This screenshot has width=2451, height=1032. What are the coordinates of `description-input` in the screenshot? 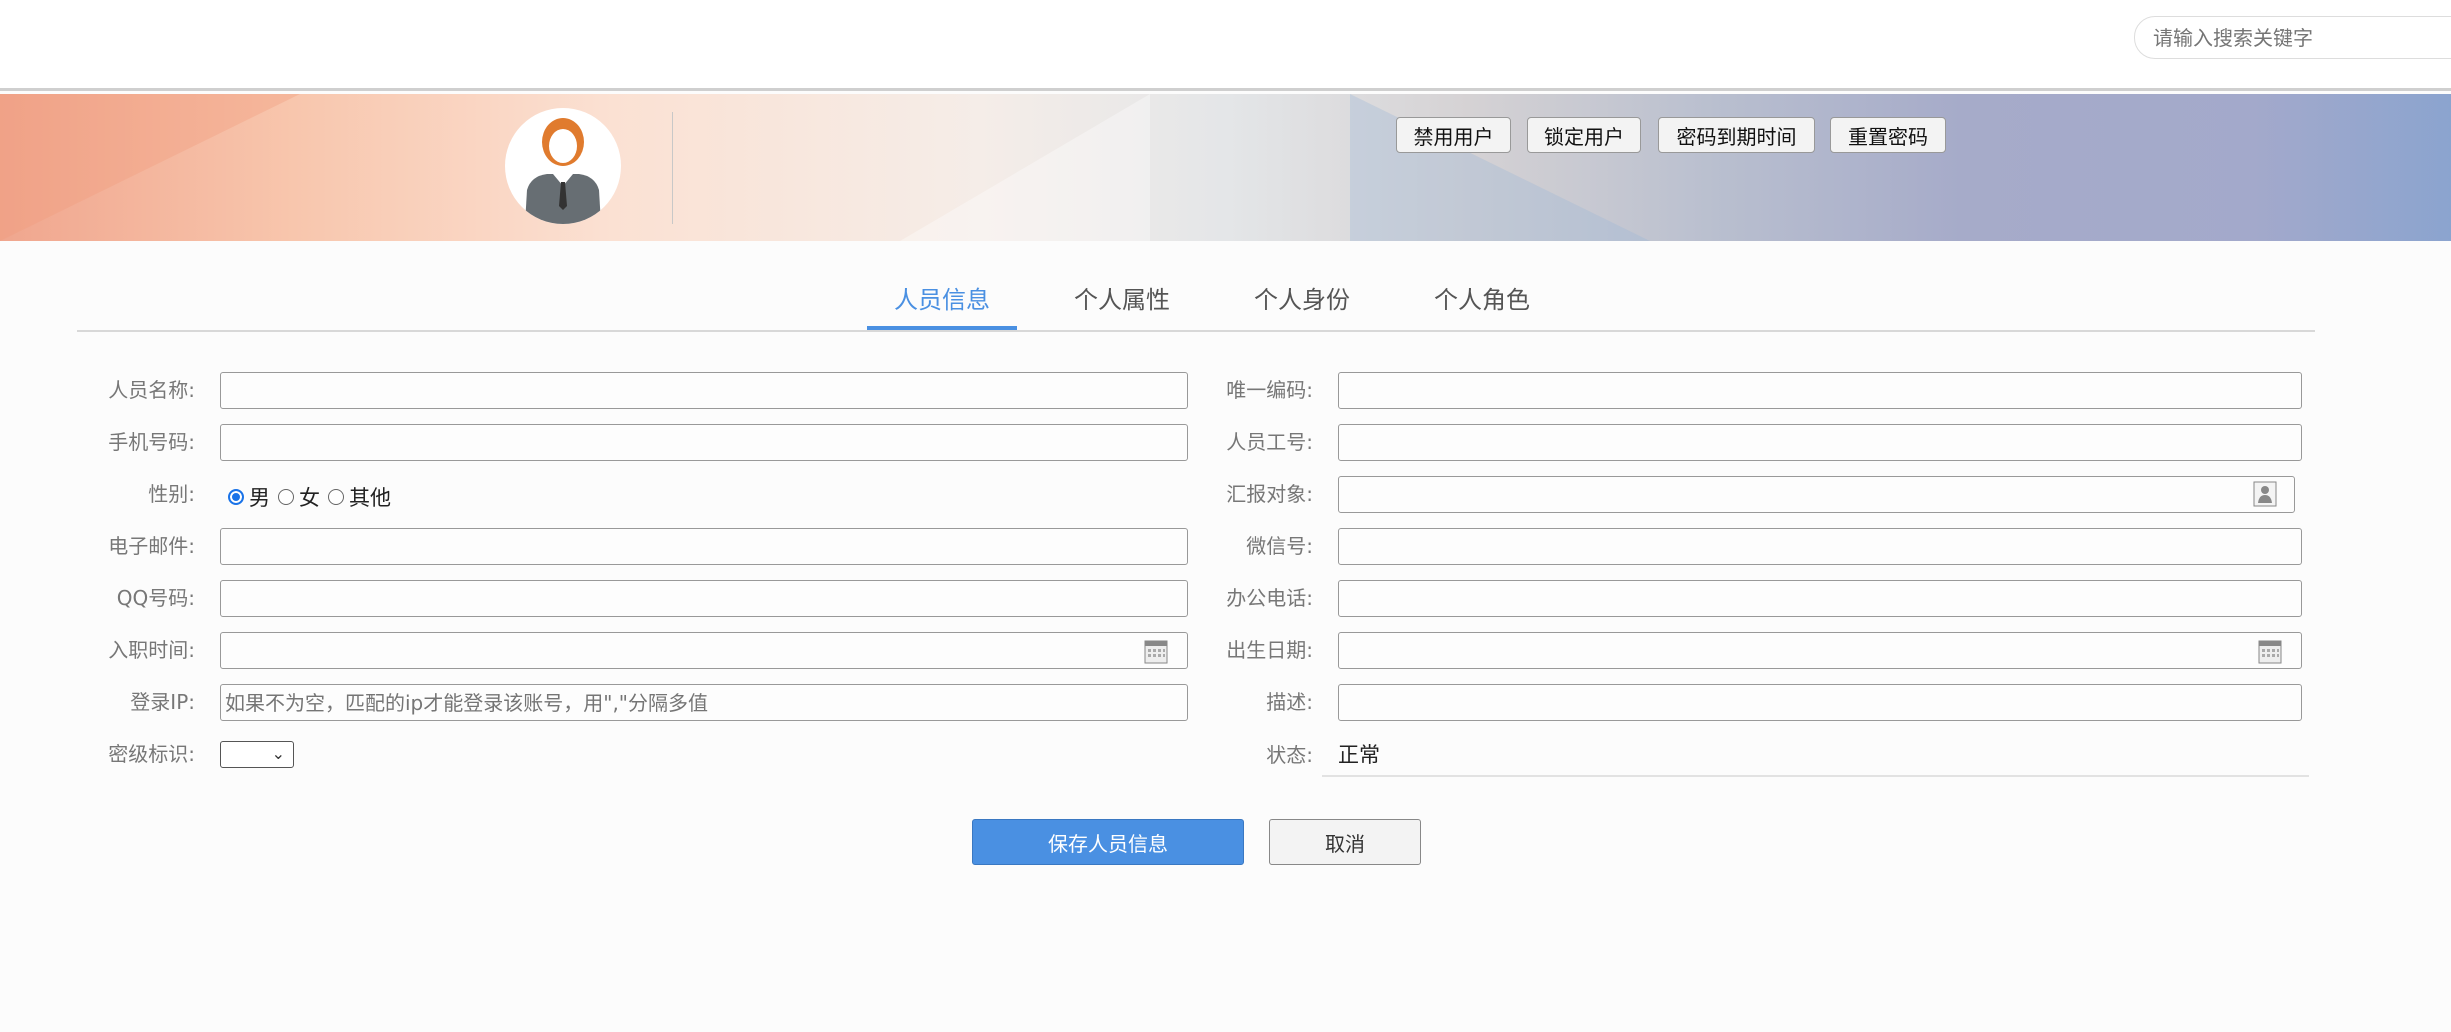 It's located at (1820, 702).